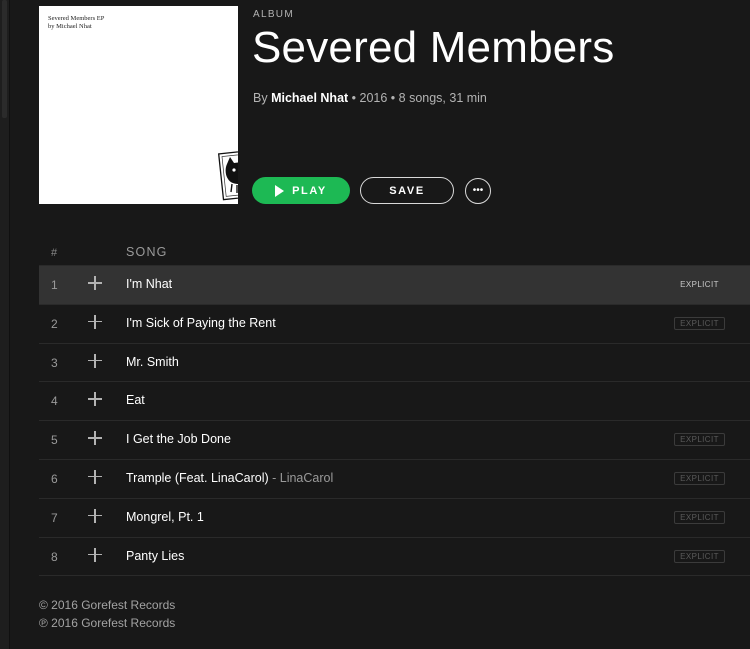  Describe the element at coordinates (394, 324) in the screenshot. I see `track-row: 2 I'm Sick of Paying the Rent EXPLICIT` at that location.